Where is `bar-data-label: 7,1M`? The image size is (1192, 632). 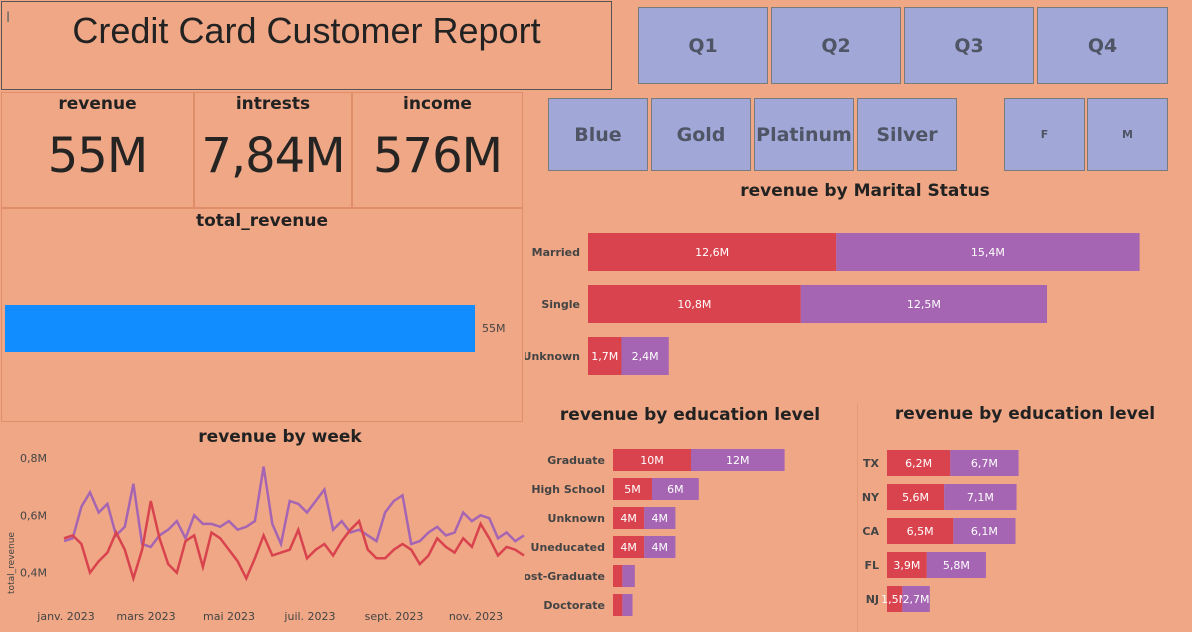 bar-data-label: 7,1M is located at coordinates (980, 497).